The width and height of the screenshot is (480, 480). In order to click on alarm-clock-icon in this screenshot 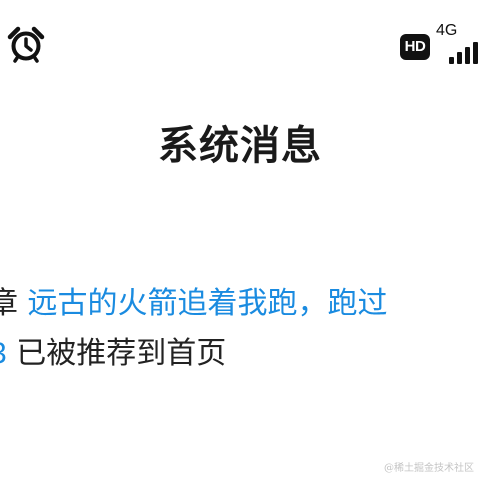, I will do `click(26, 45)`.